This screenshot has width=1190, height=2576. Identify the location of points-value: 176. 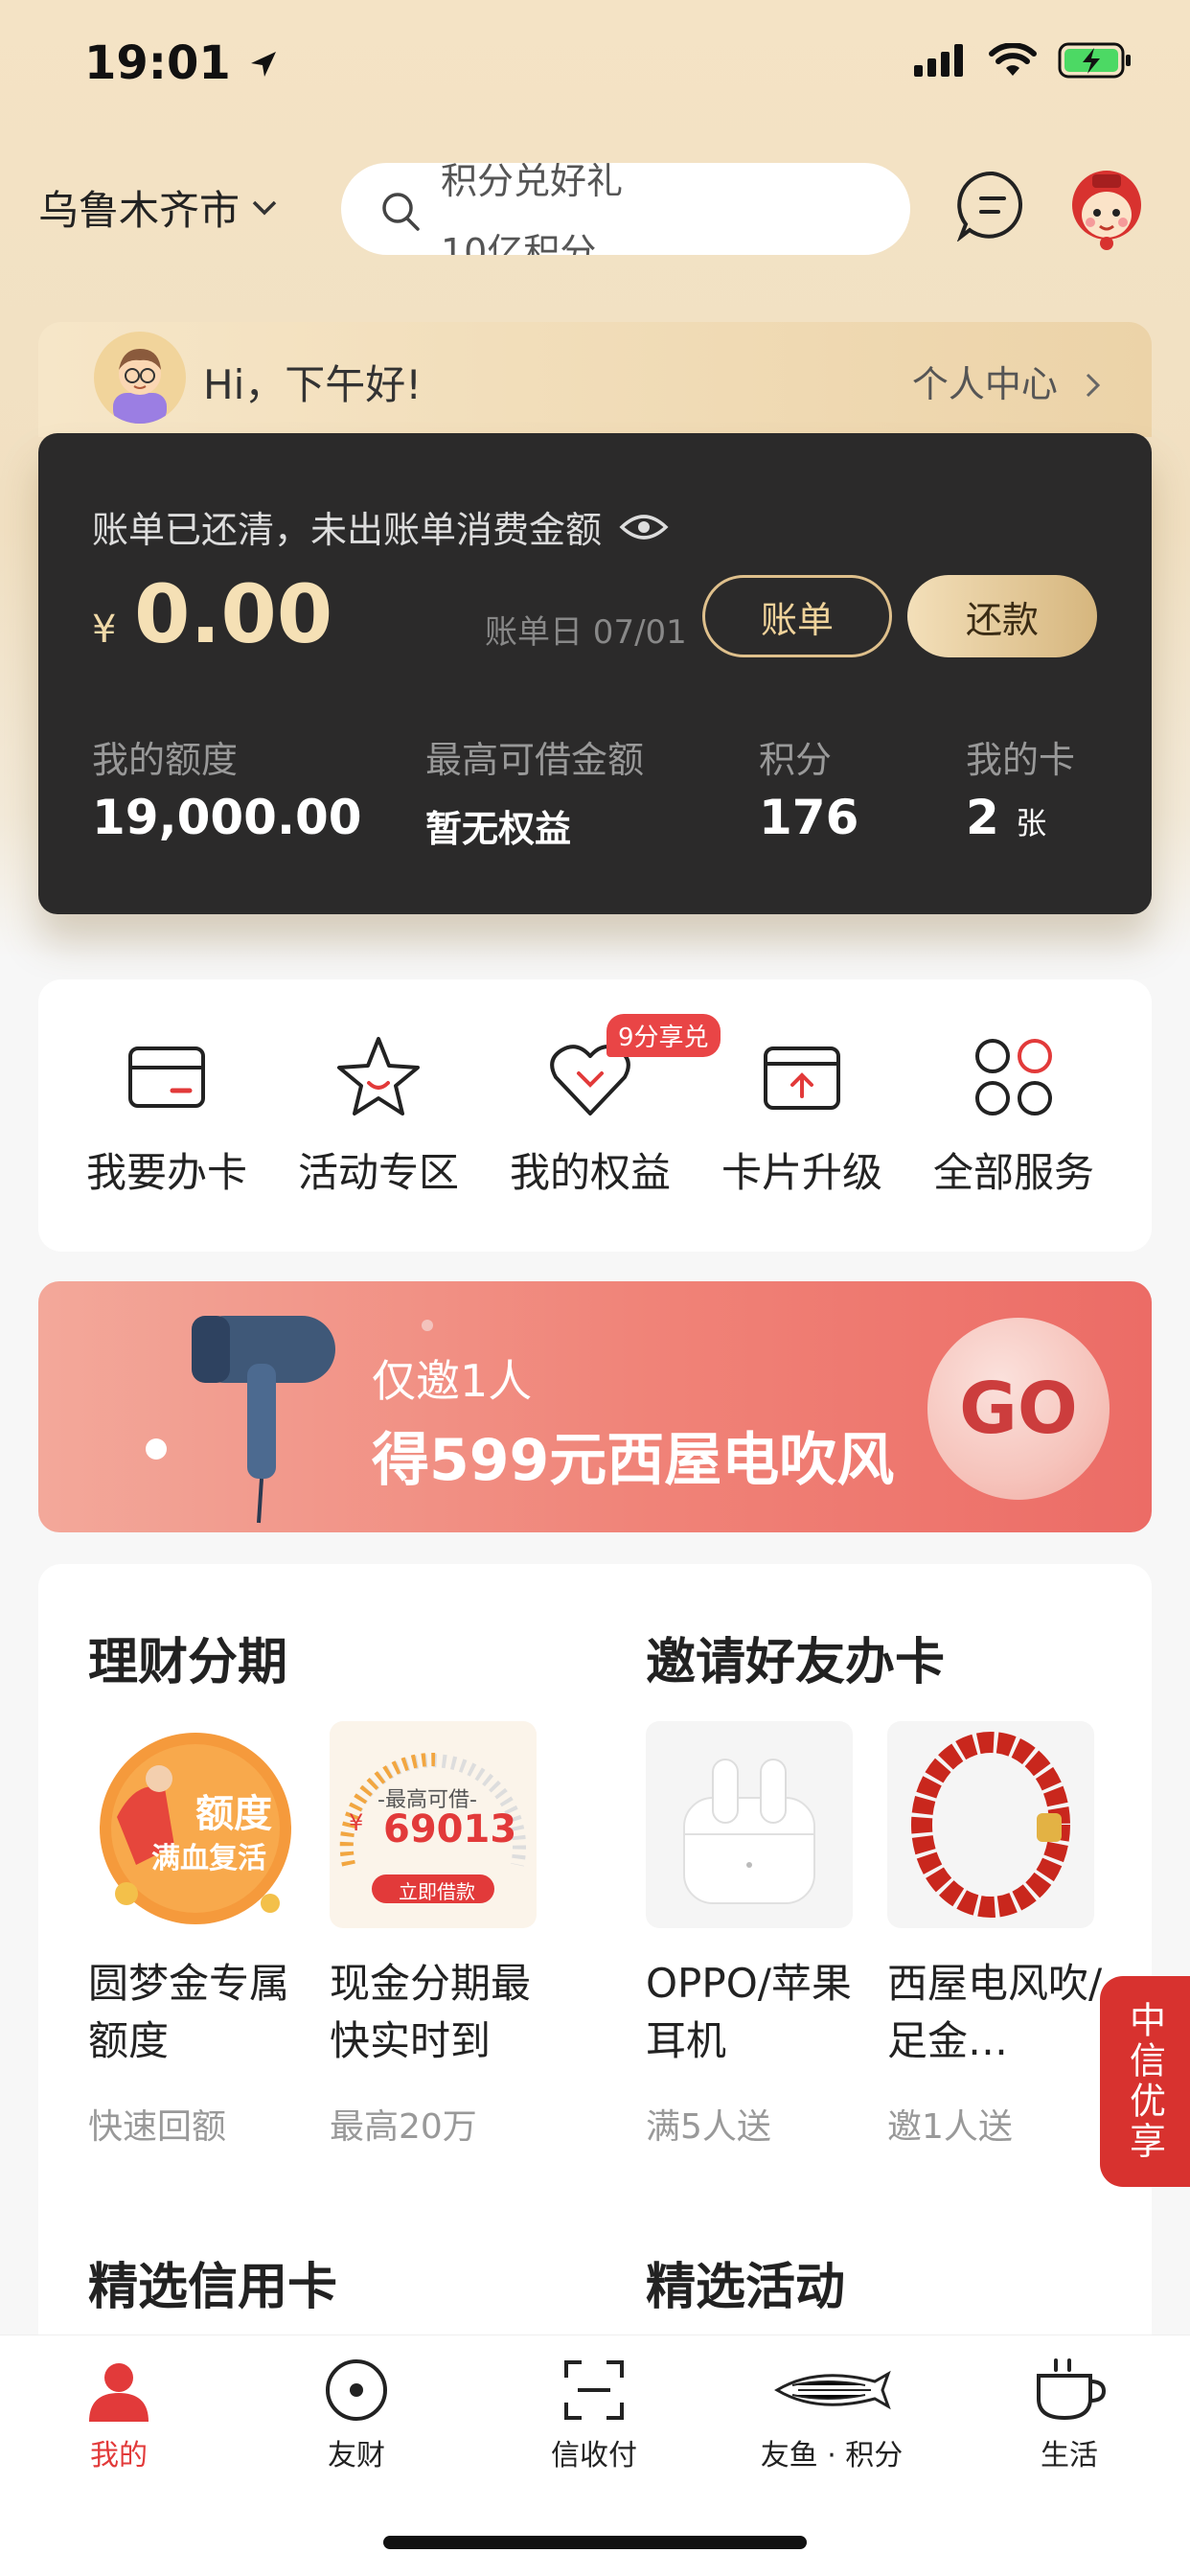
(809, 817).